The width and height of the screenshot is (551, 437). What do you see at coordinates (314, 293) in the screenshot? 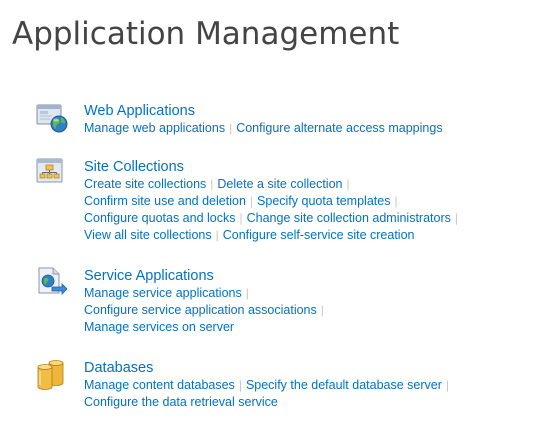
I see `links-line: Manage service applications |` at bounding box center [314, 293].